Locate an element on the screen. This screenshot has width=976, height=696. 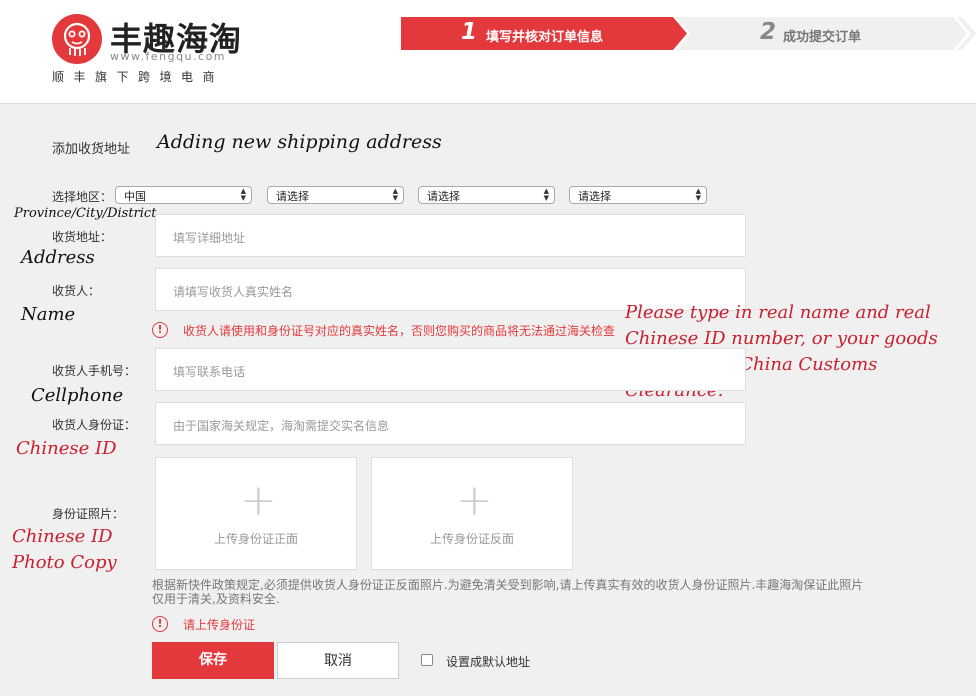
province-select: 请选择 ▲ ▼ is located at coordinates (335, 195).